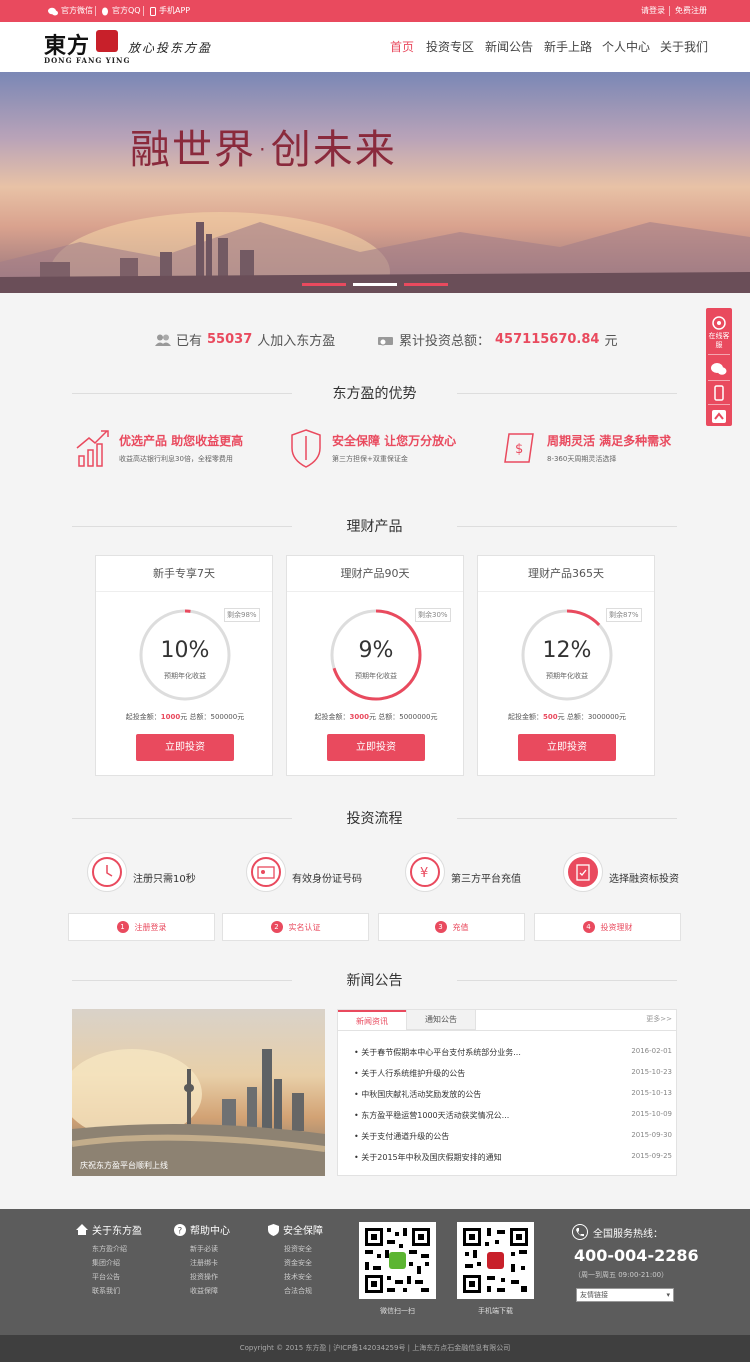  What do you see at coordinates (295, 1249) in the screenshot?
I see `footer-link: 投资安全` at bounding box center [295, 1249].